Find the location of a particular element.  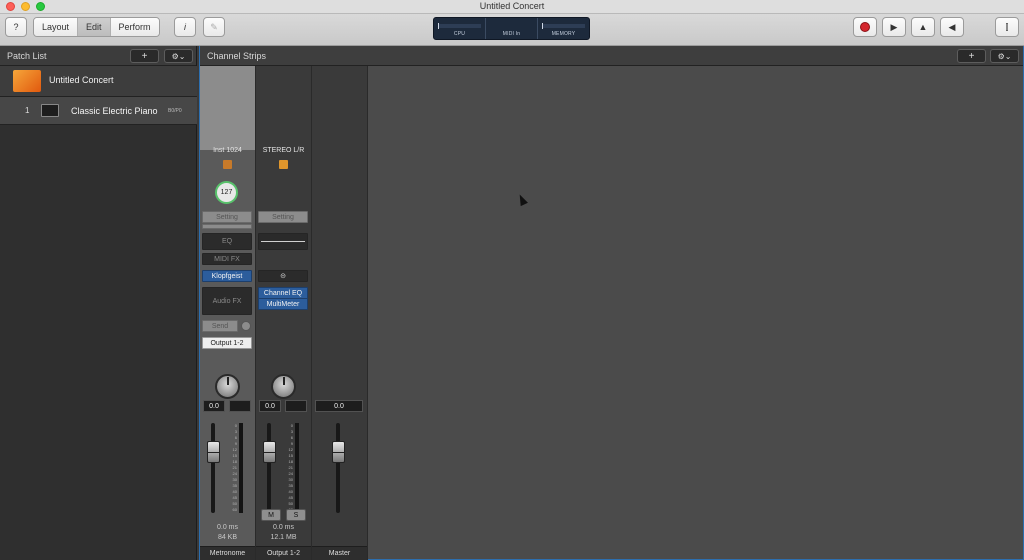

meter-scale-tick: 24 is located at coordinates (234, 473).